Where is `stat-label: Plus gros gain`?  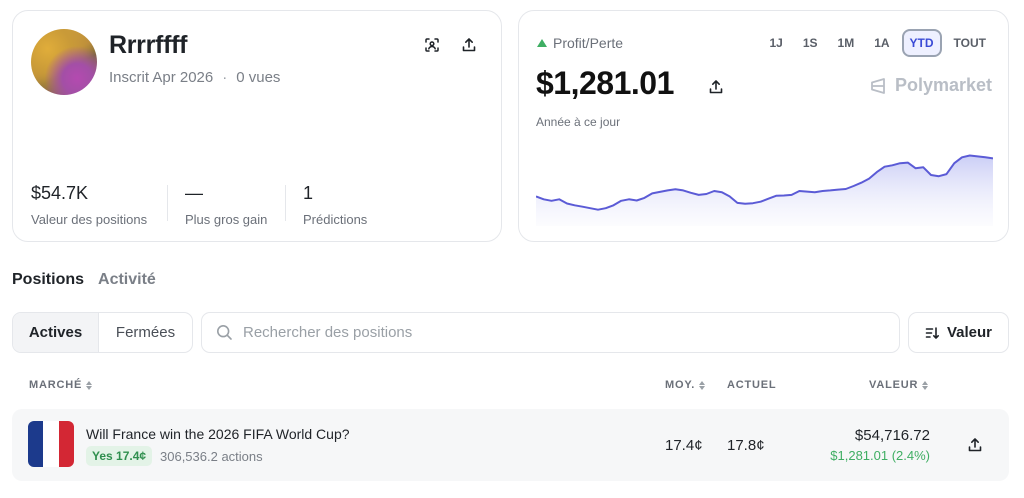
stat-label: Plus gros gain is located at coordinates (226, 219).